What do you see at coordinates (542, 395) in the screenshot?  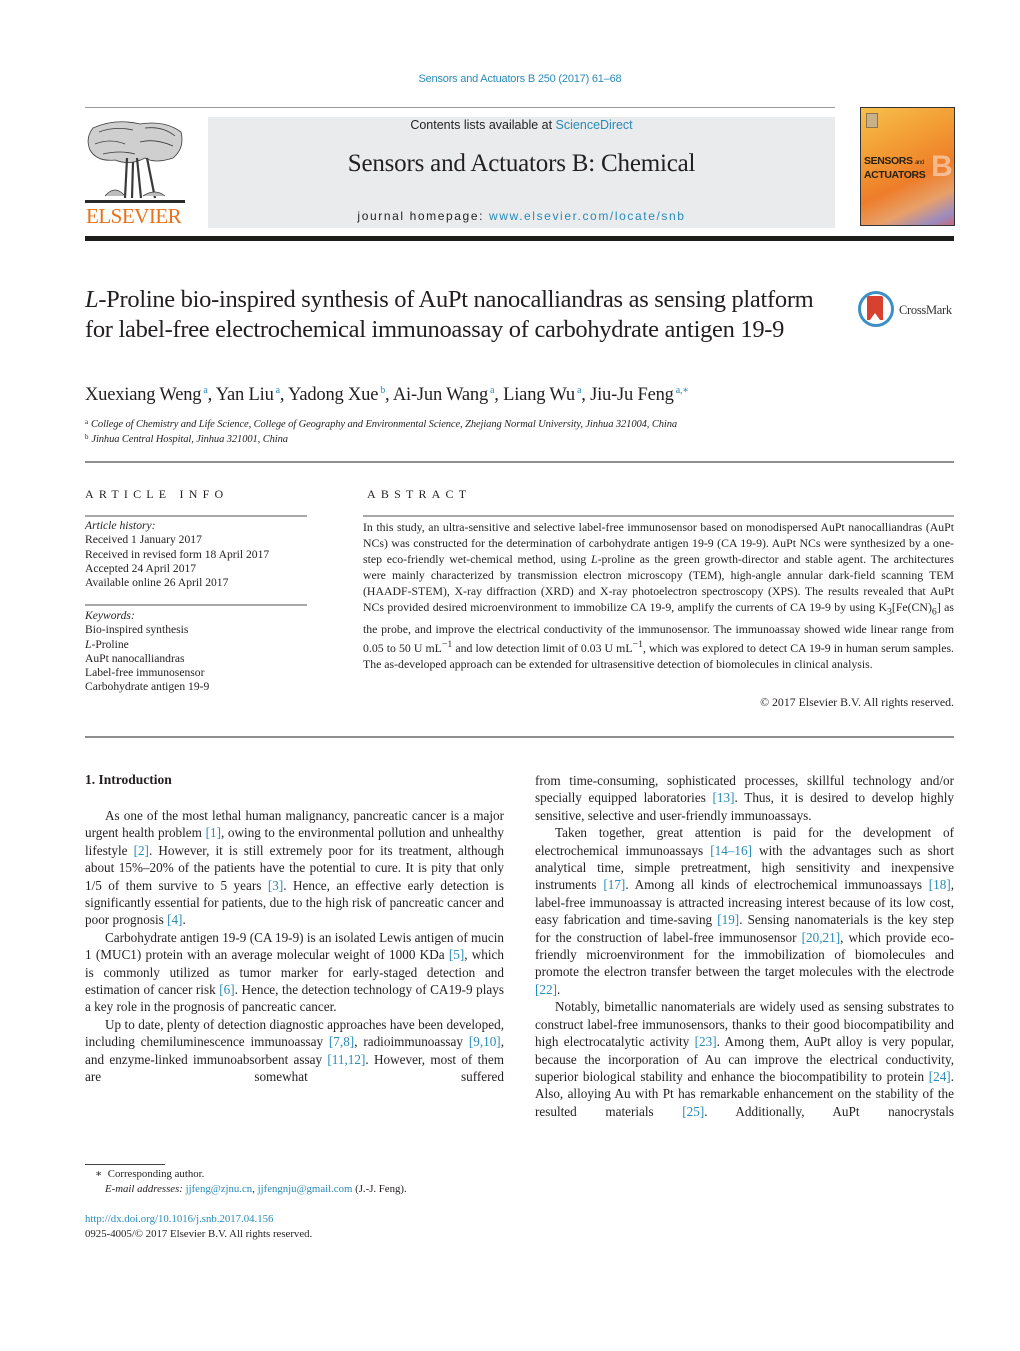 I see `author: Liang Wu a` at bounding box center [542, 395].